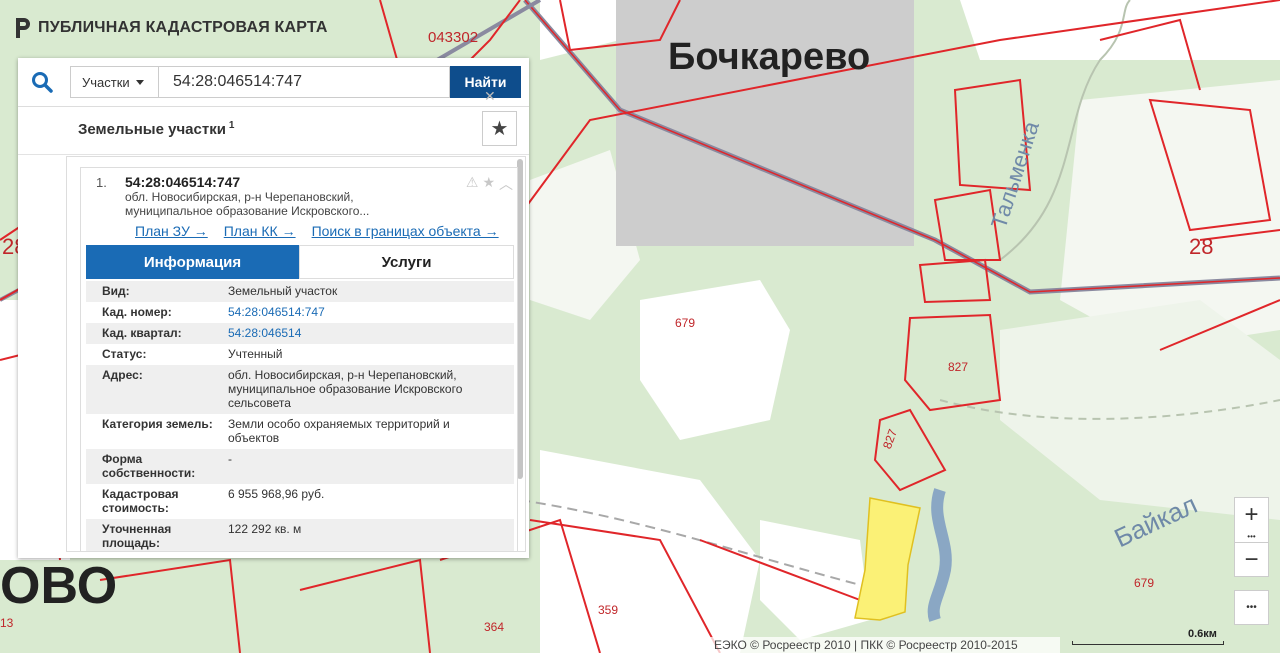 This screenshot has height=653, width=1280. What do you see at coordinates (182, 182) in the screenshot?
I see `result-cadastral-number: 54:28:046514:747` at bounding box center [182, 182].